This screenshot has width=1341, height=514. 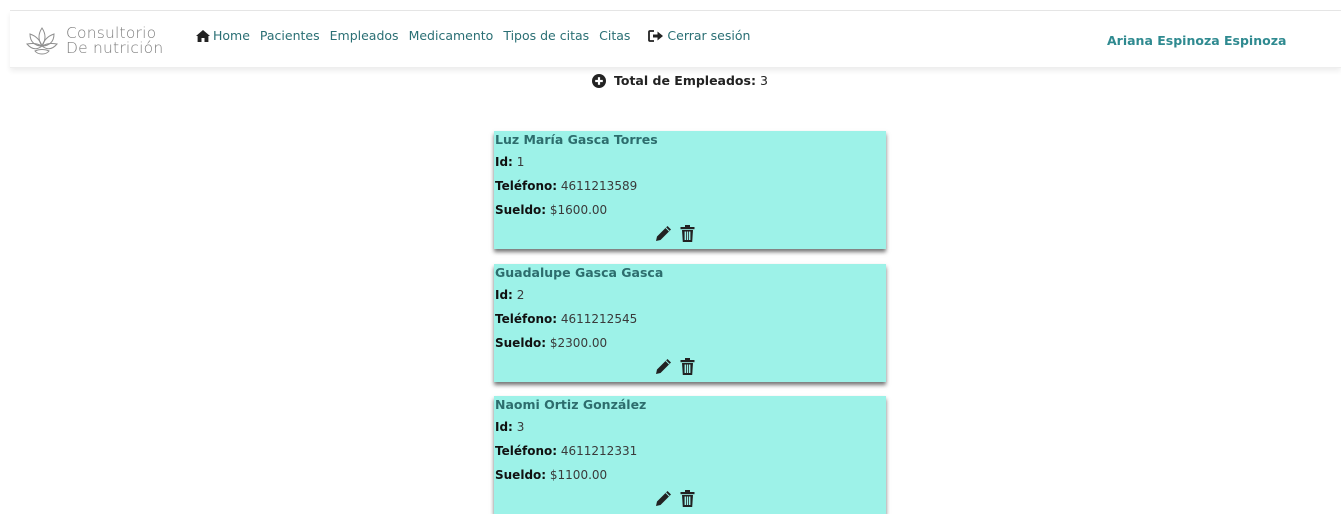 I want to click on home-icon, so click(x=203, y=35).